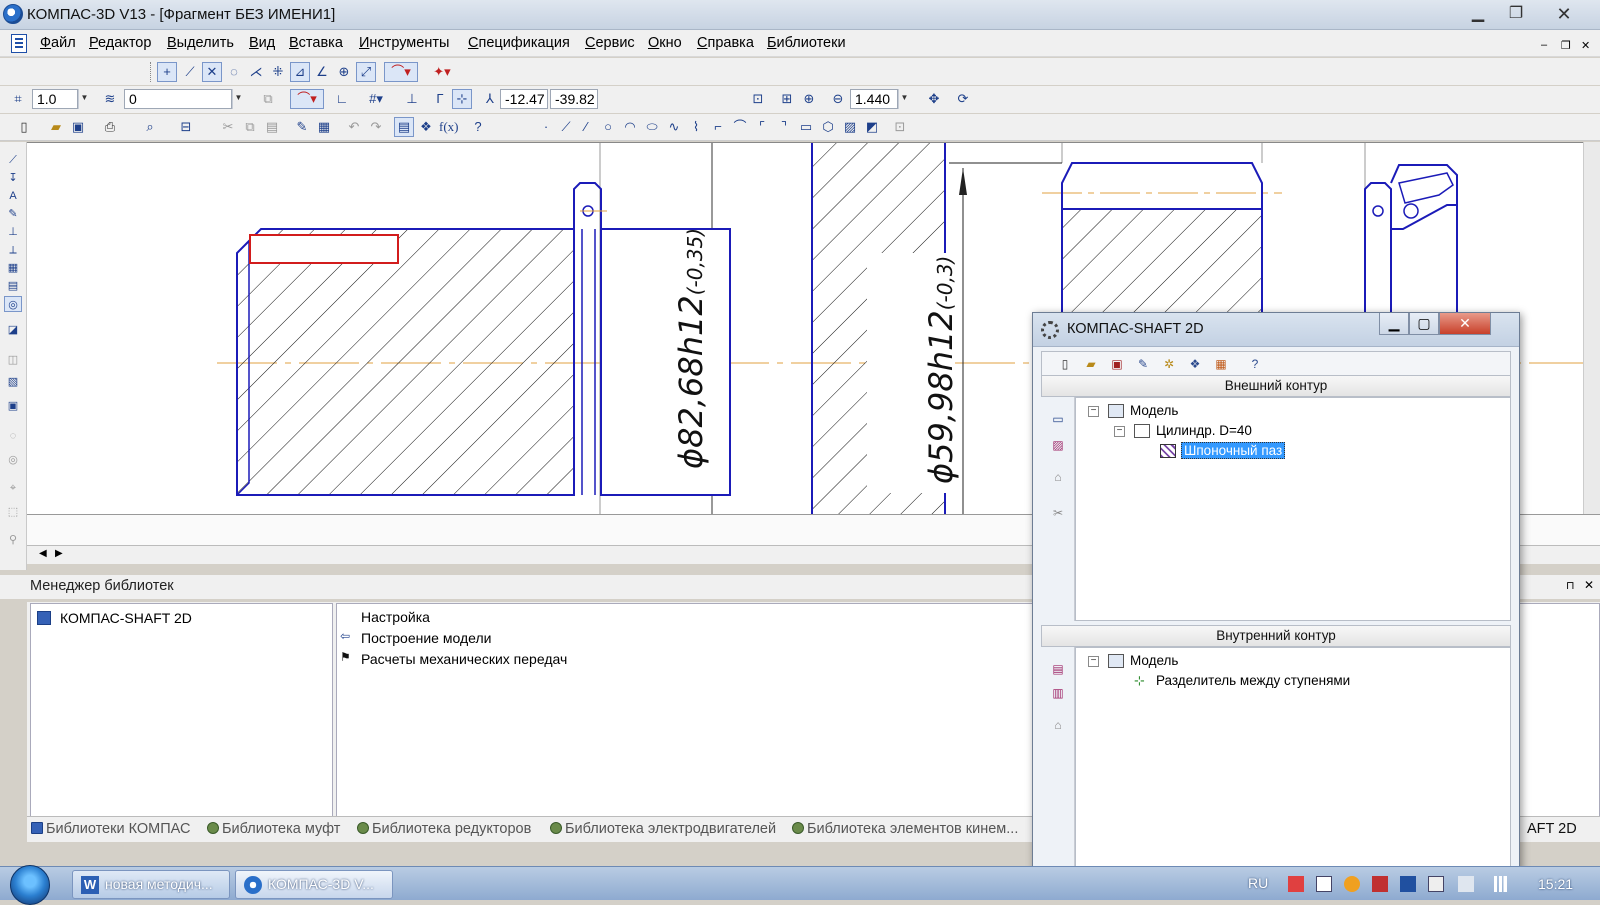 The height and width of the screenshot is (905, 1600). Describe the element at coordinates (1195, 364) in the screenshot. I see `generate-icon: ❖` at that location.